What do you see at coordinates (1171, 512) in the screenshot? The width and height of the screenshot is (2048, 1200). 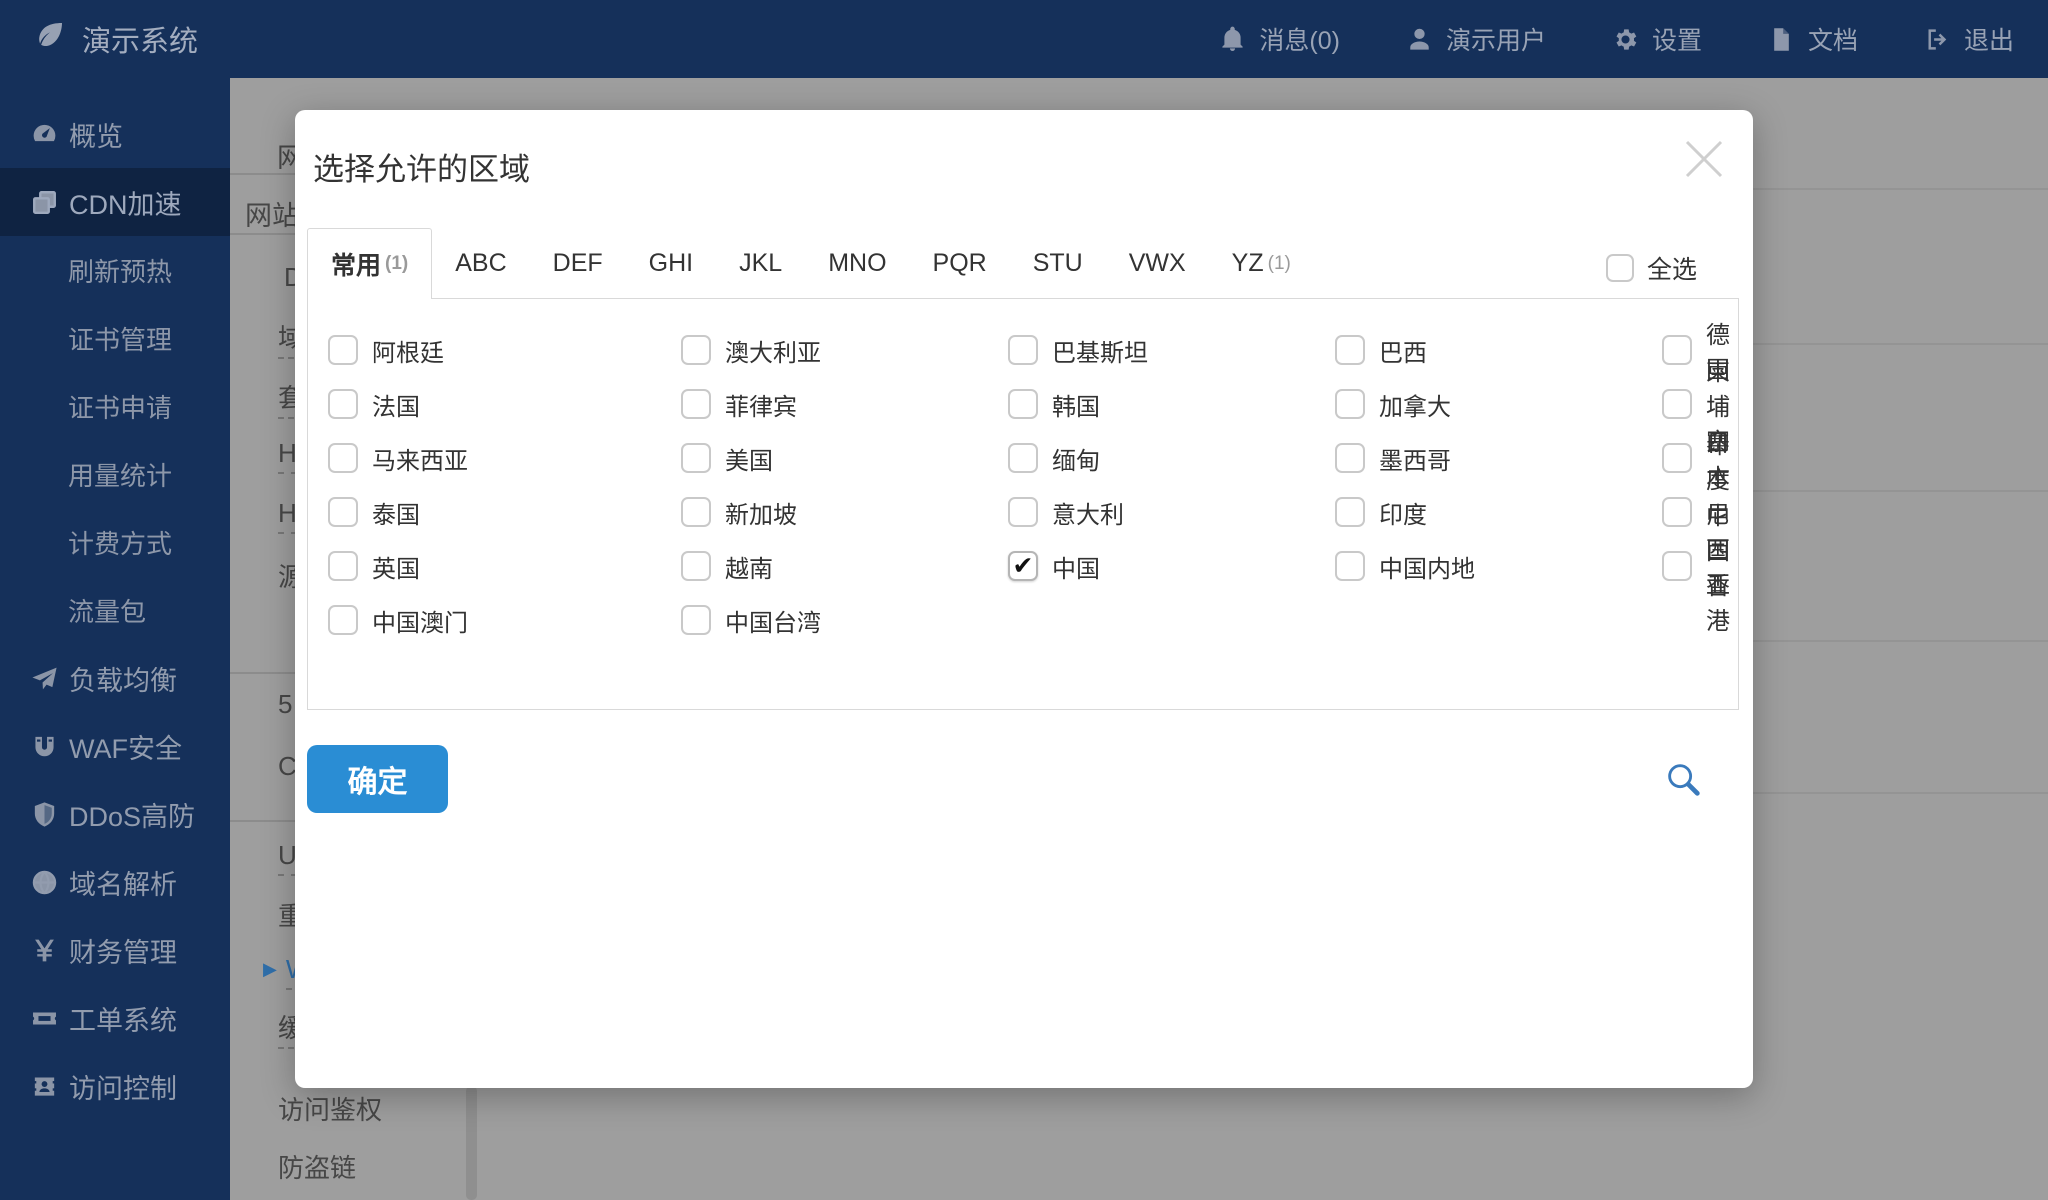 I see `country-option-italy: 意大利` at bounding box center [1171, 512].